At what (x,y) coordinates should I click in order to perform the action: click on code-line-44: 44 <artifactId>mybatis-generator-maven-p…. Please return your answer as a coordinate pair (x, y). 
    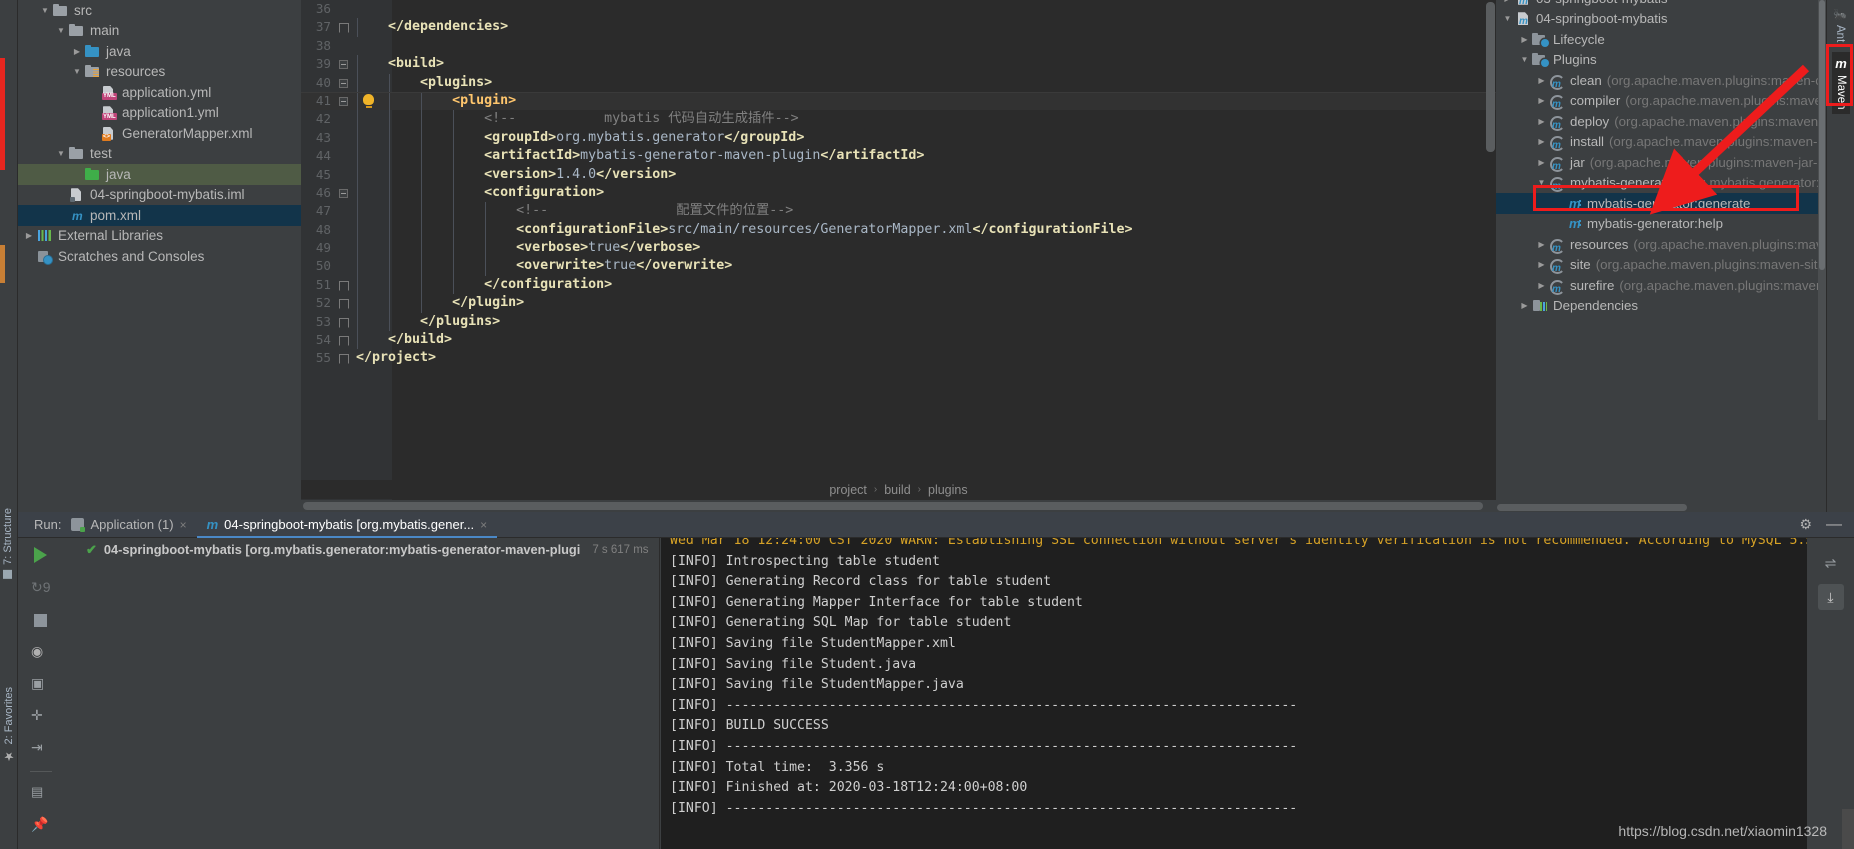
    Looking at the image, I should click on (898, 156).